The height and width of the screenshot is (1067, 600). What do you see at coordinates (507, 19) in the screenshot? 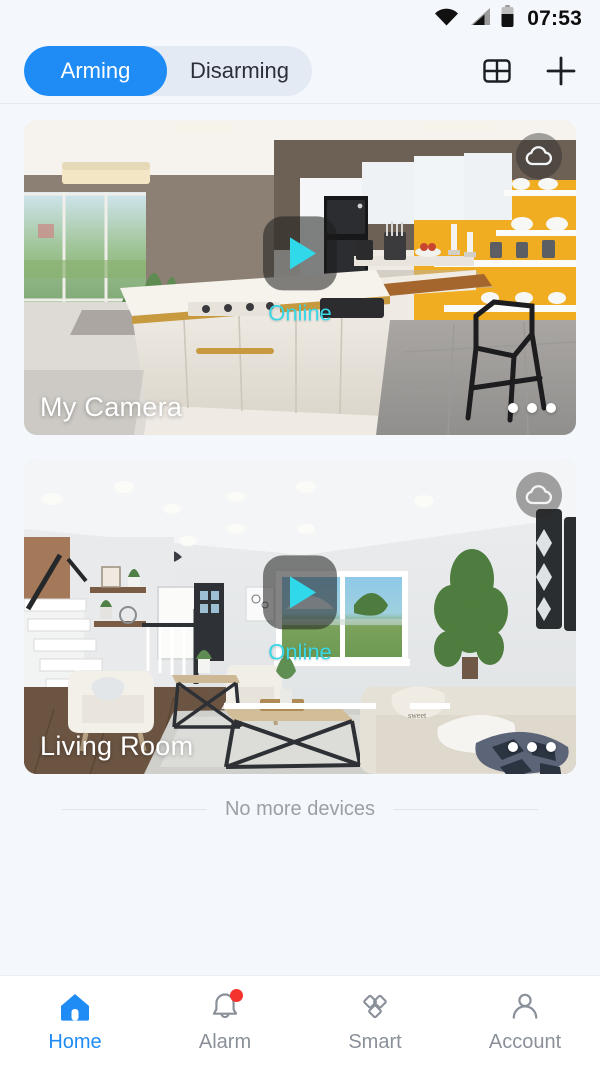
I see `battery-icon` at bounding box center [507, 19].